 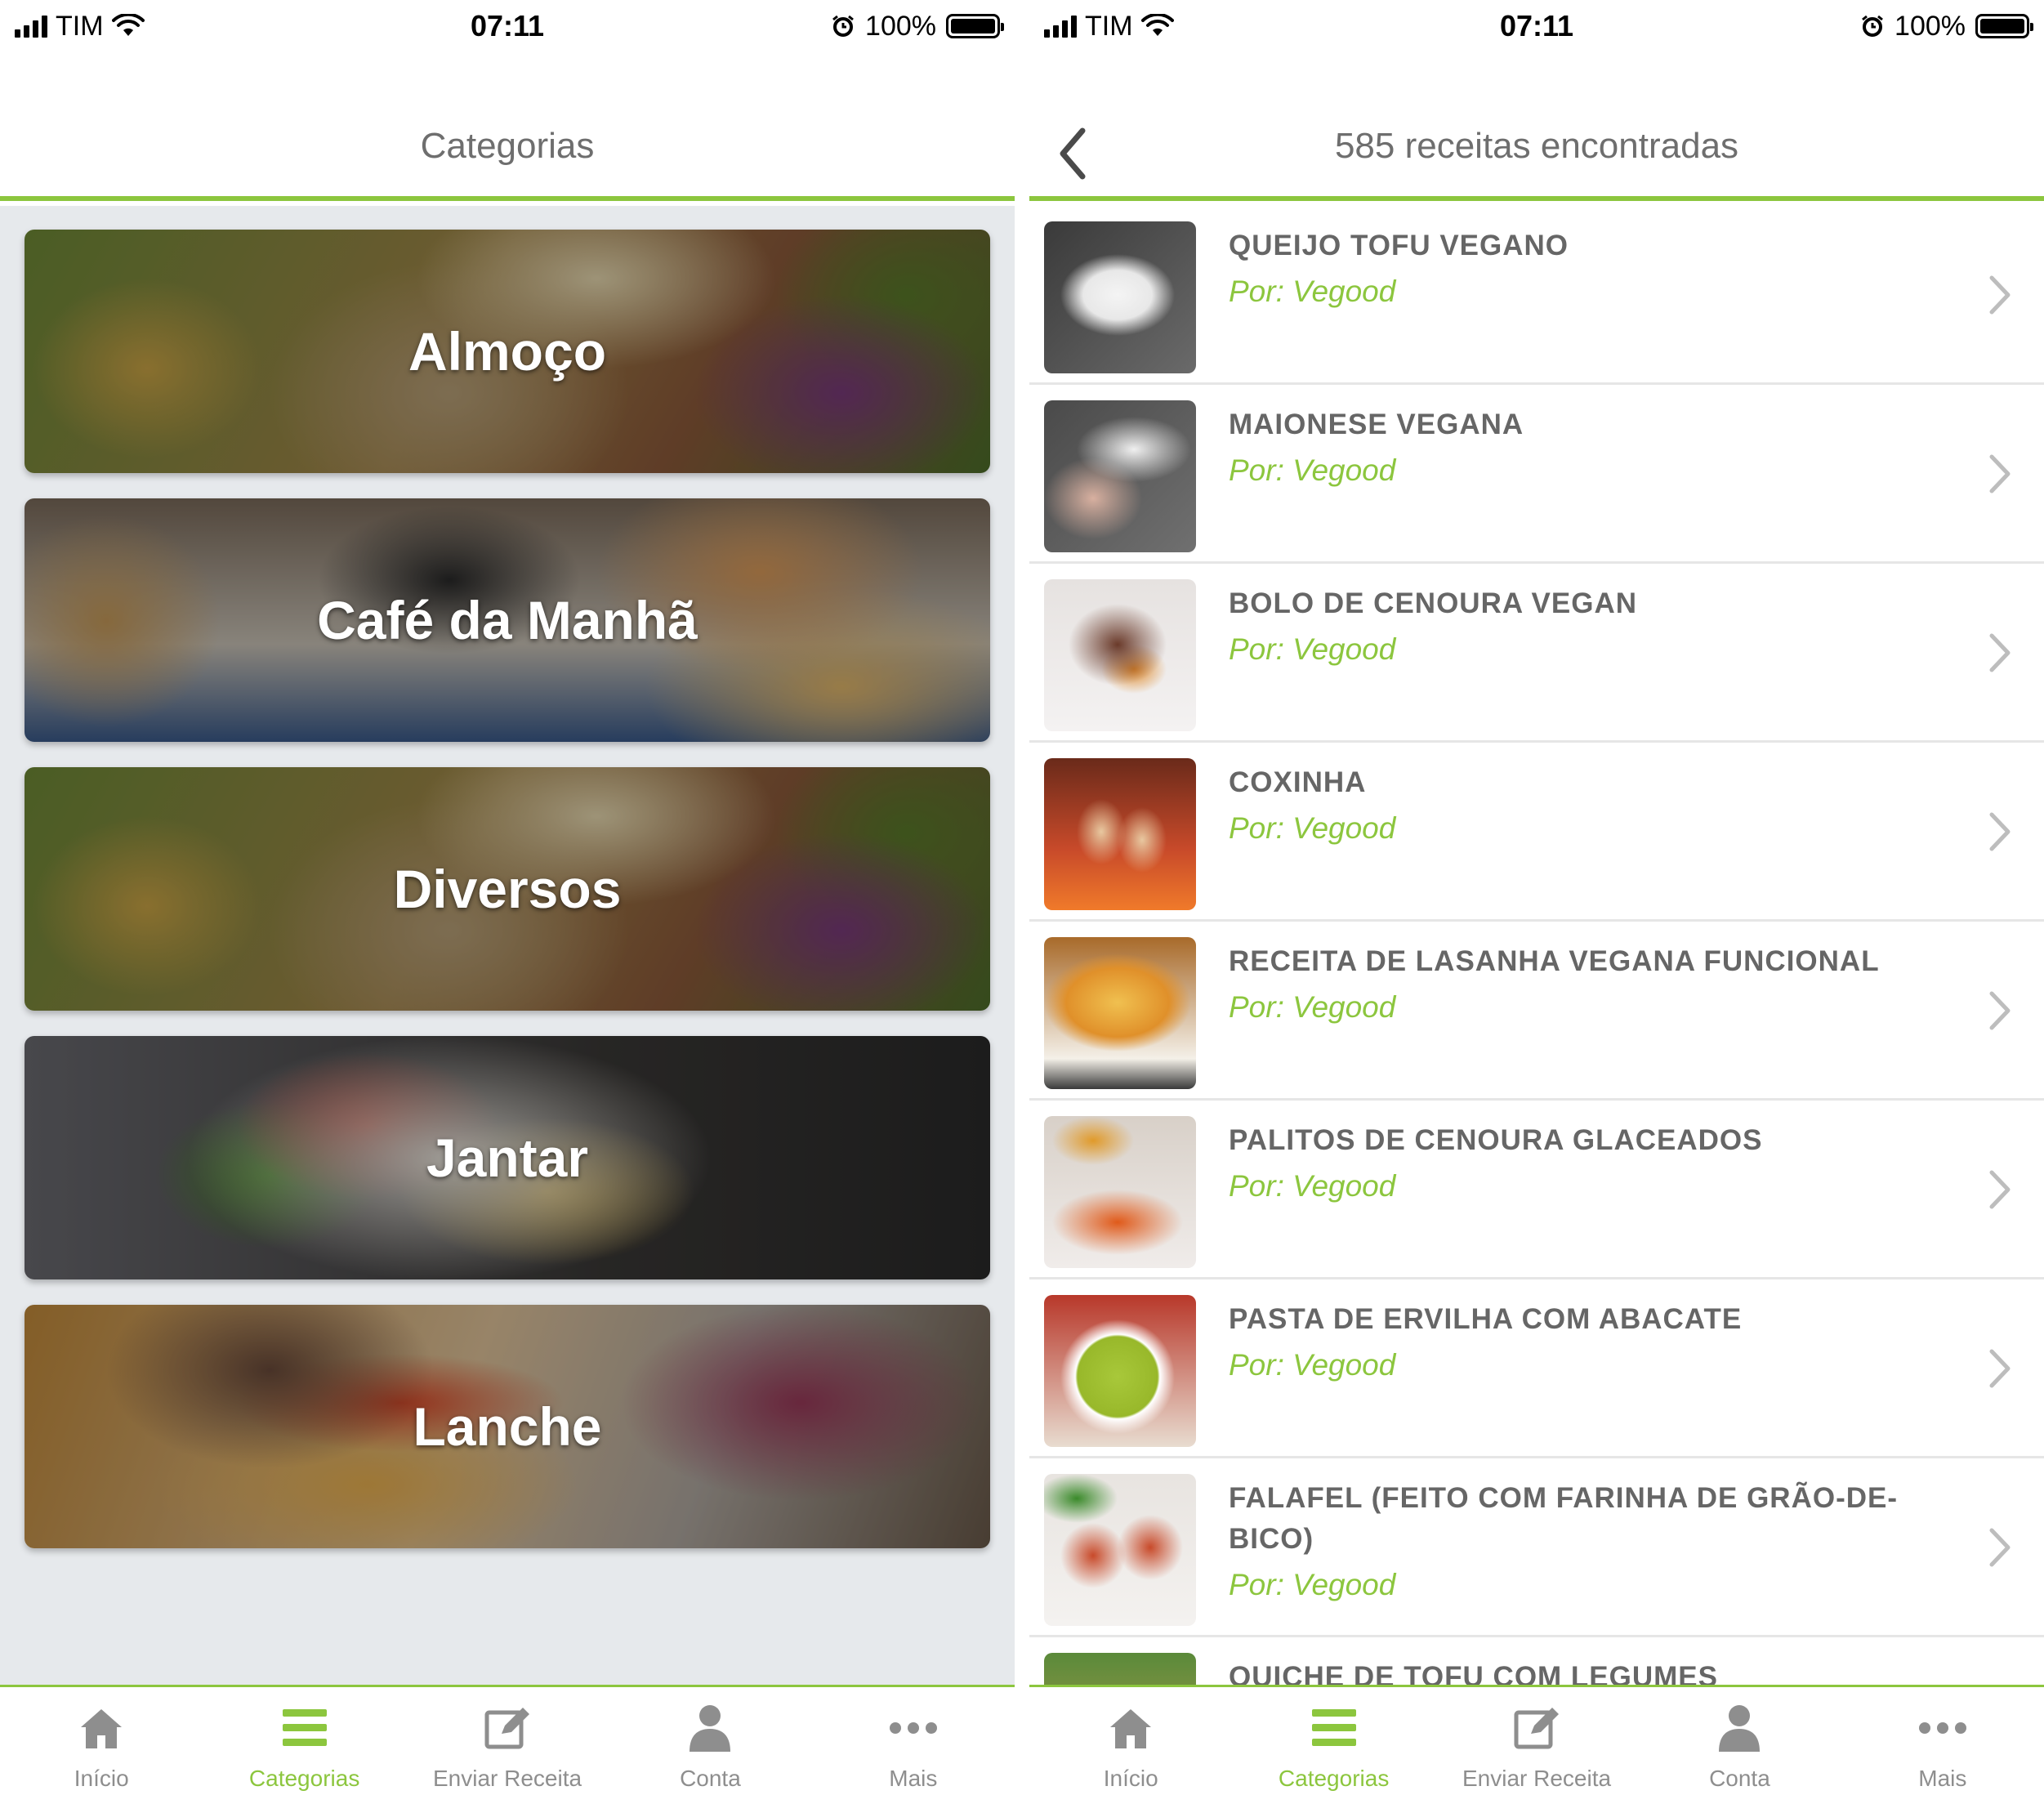 I want to click on recipe-row: COXINHA Por: Vegood, so click(x=1536, y=832).